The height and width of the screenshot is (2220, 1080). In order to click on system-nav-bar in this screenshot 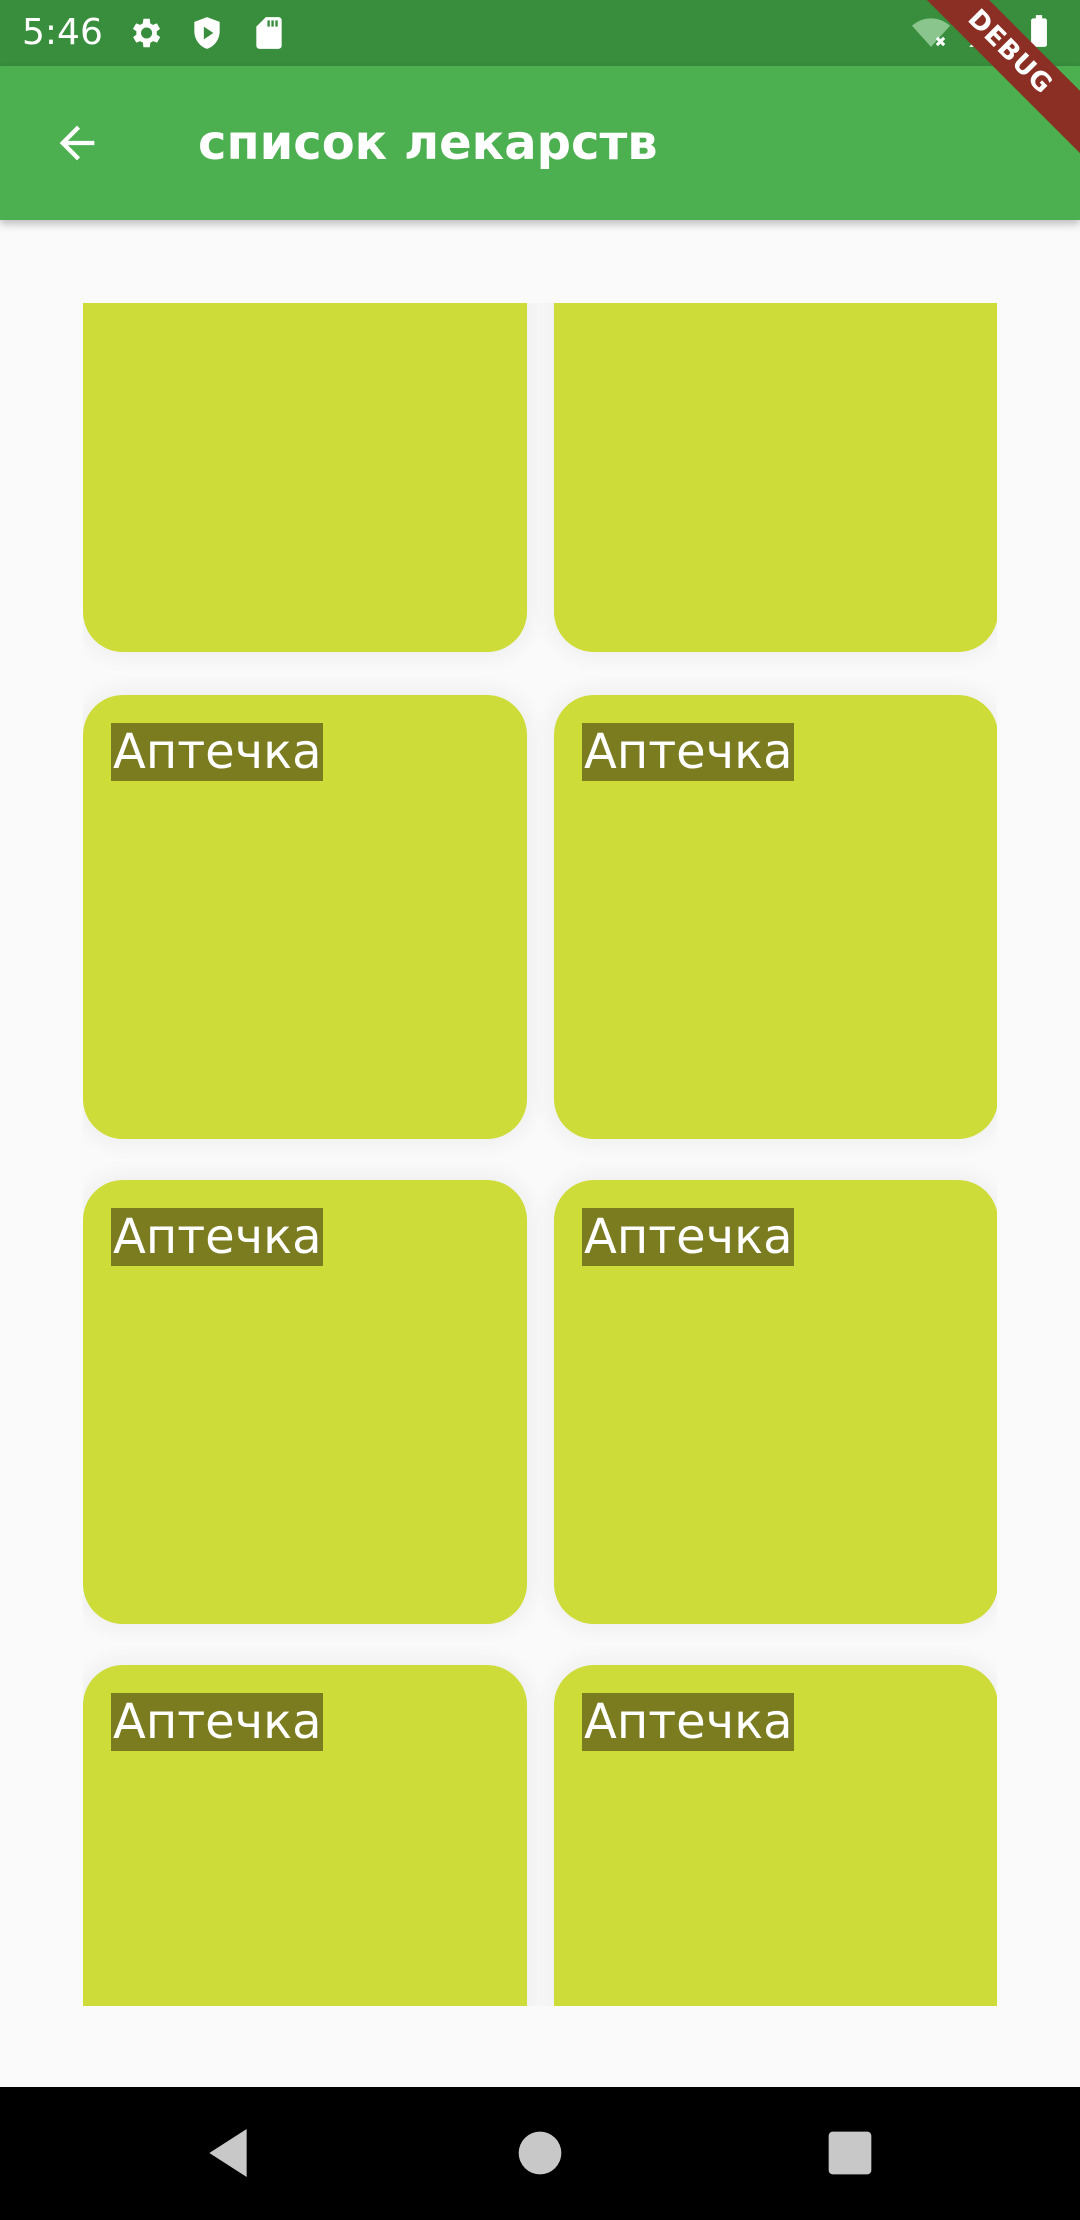, I will do `click(540, 2153)`.